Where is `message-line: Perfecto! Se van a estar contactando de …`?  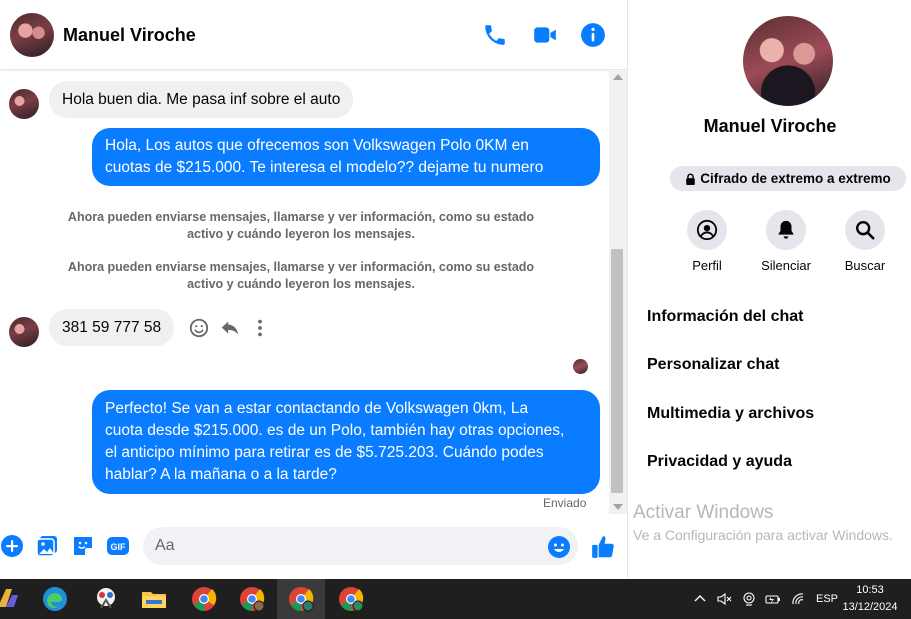 message-line: Perfecto! Se van a estar contactando de … is located at coordinates (317, 408).